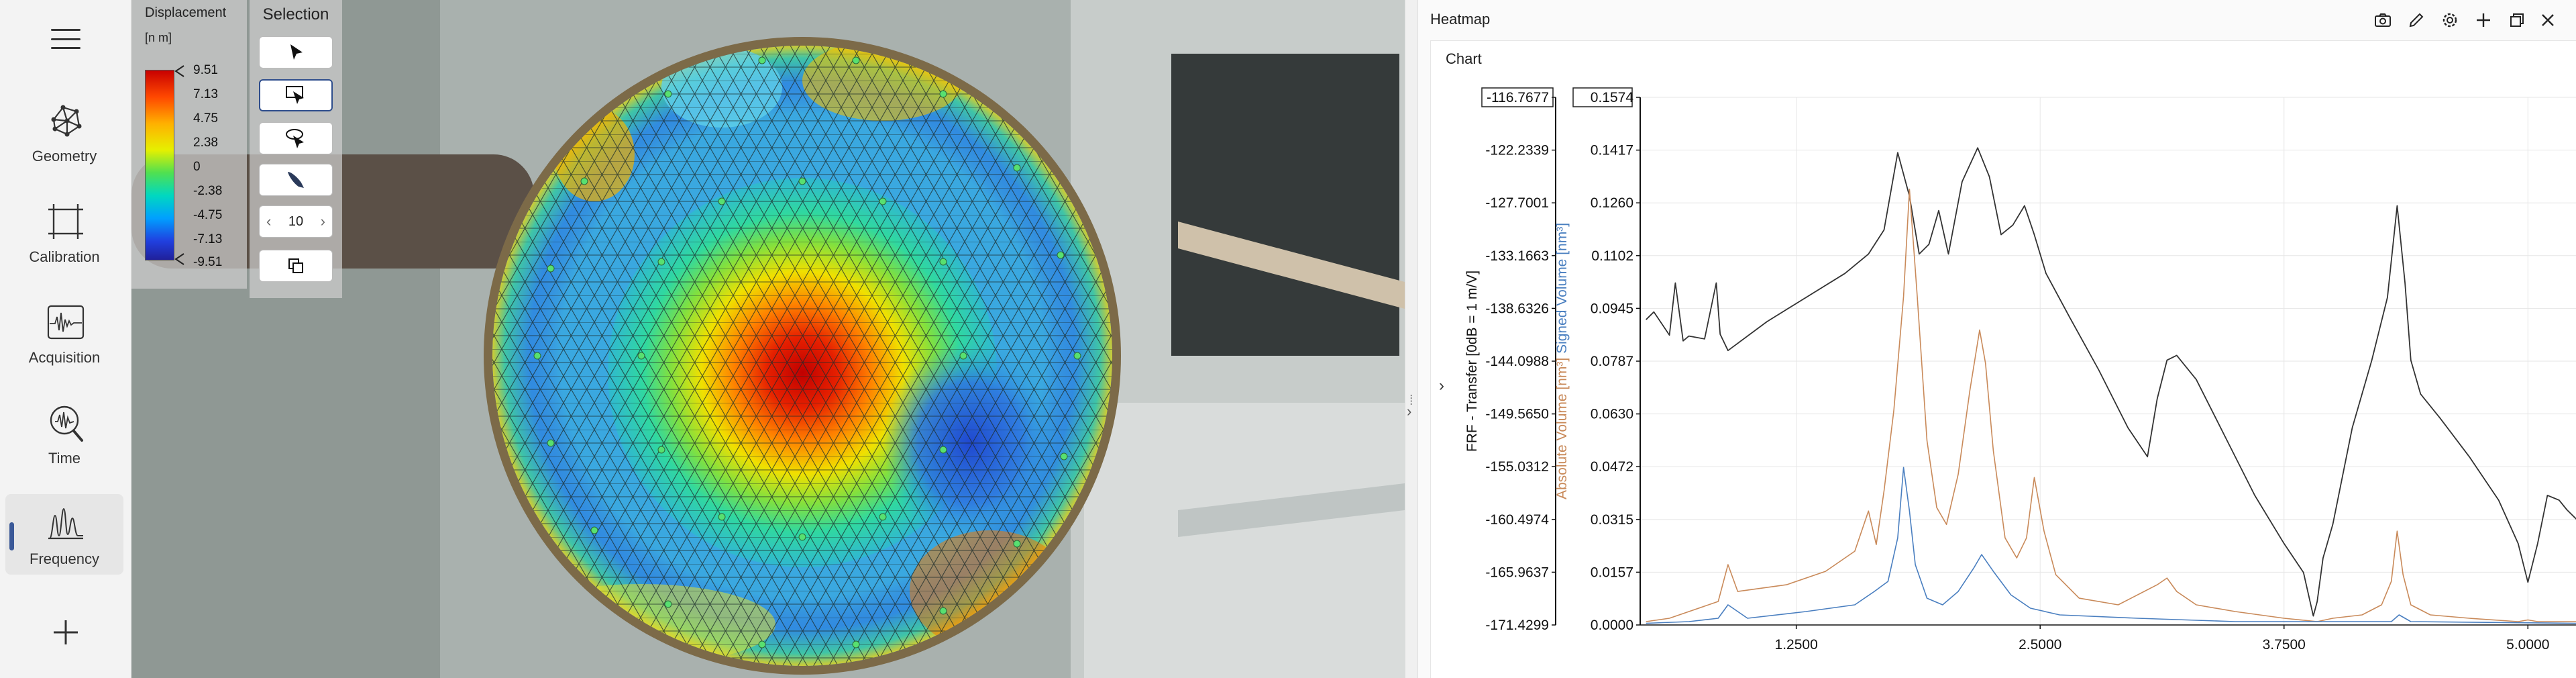 This screenshot has width=2576, height=678. What do you see at coordinates (323, 222) in the screenshot?
I see `increment-button: ›` at bounding box center [323, 222].